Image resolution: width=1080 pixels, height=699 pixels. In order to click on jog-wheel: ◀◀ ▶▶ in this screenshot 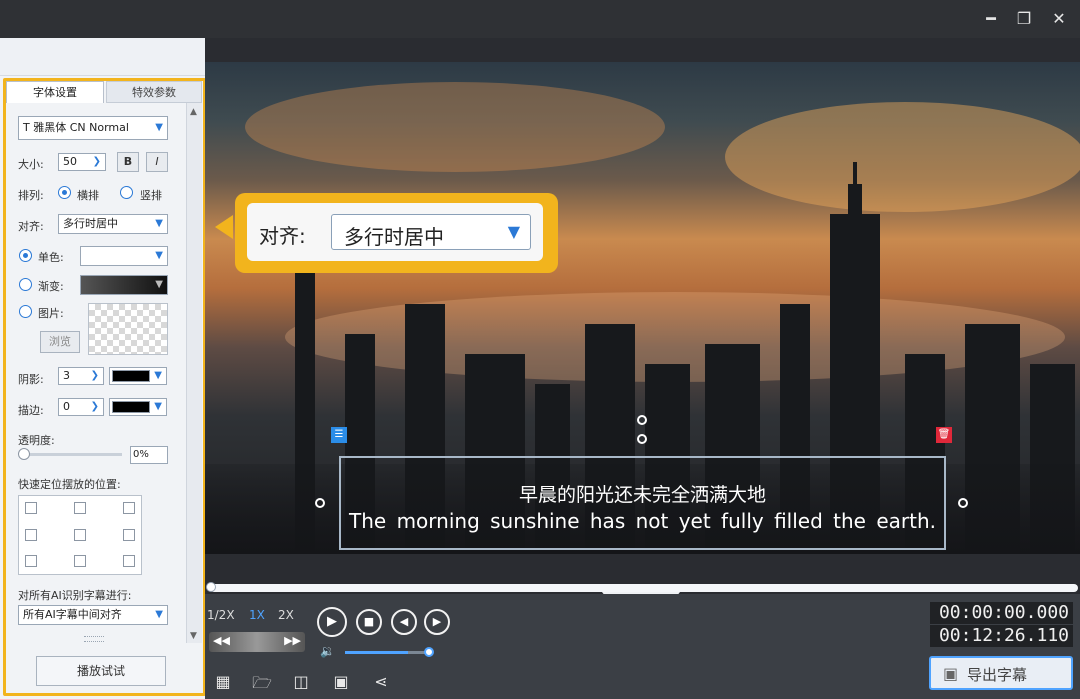, I will do `click(257, 642)`.